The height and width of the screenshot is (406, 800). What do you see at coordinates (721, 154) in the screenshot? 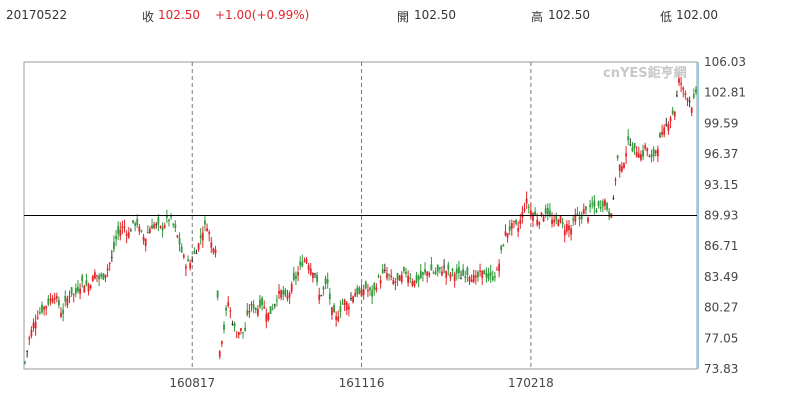
I see `y-tick-label: 96.37` at bounding box center [721, 154].